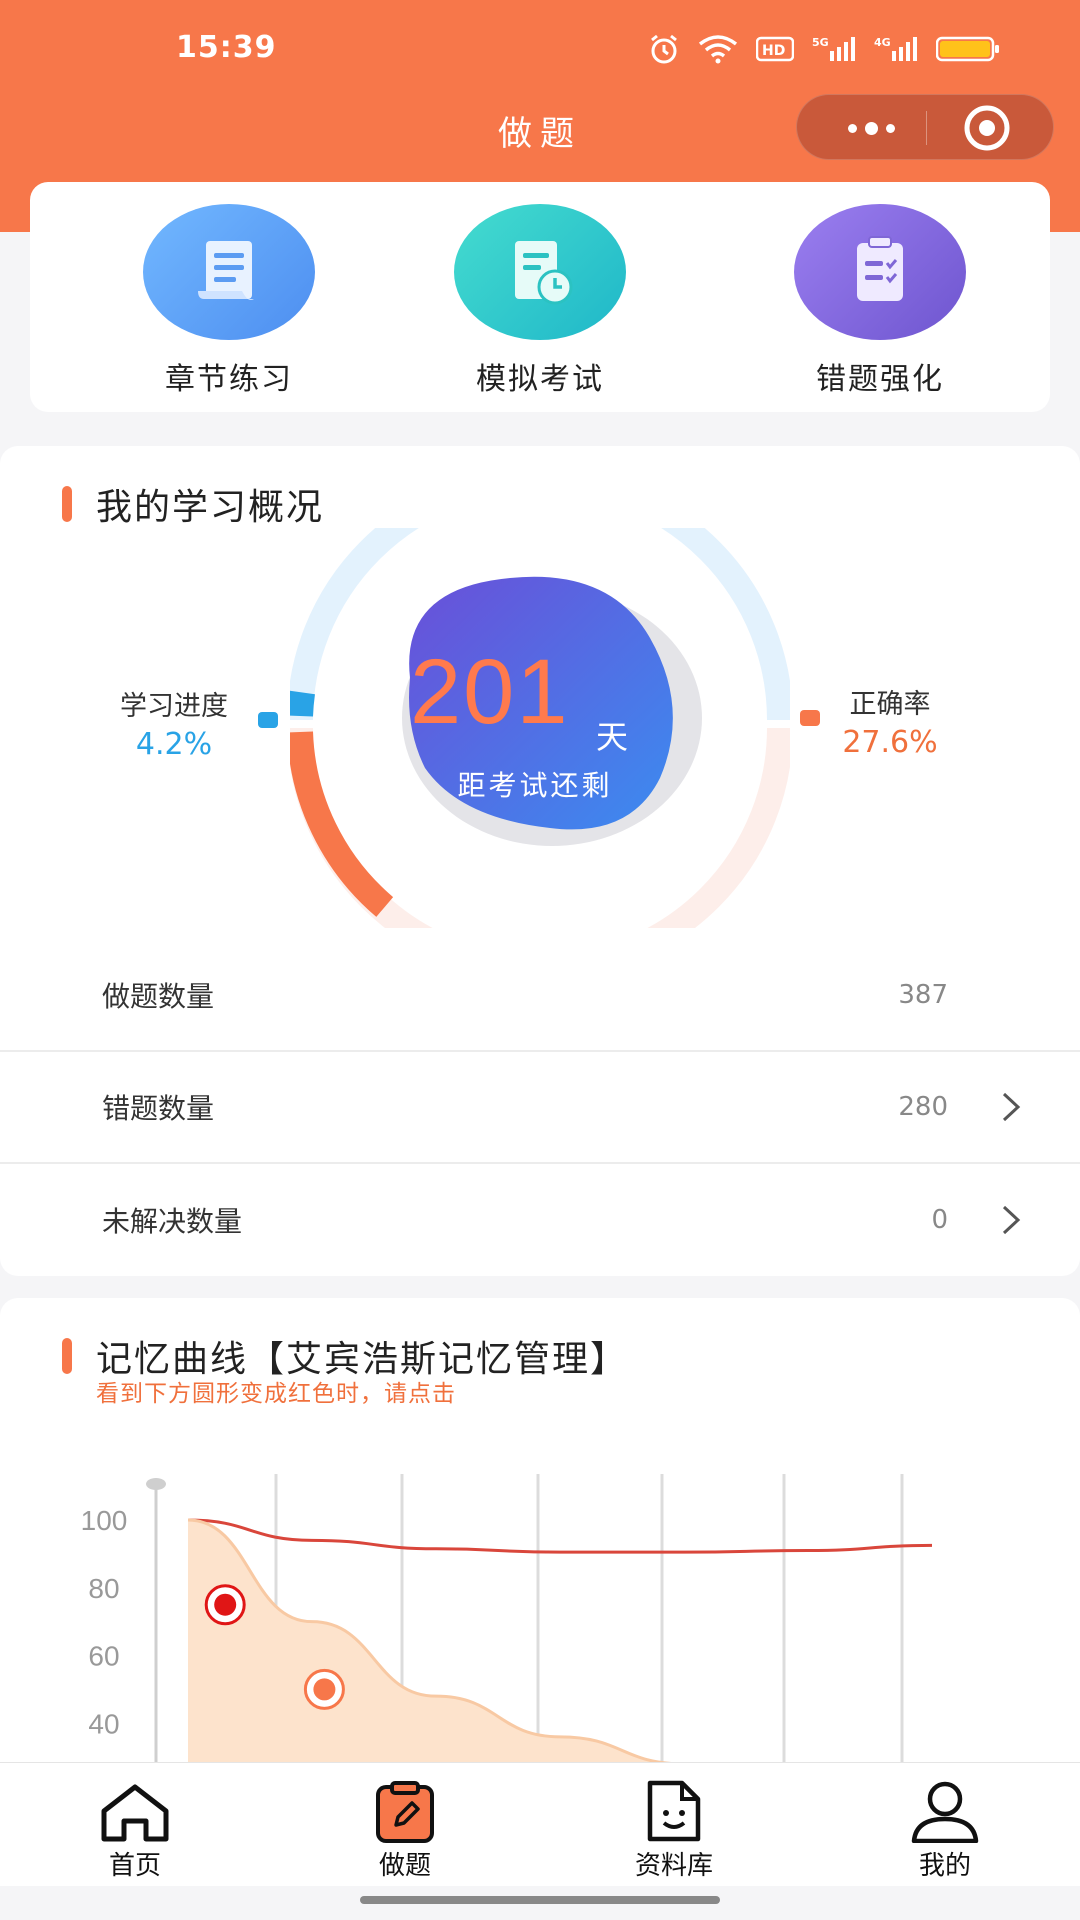 The width and height of the screenshot is (1080, 1920). What do you see at coordinates (540, 272) in the screenshot?
I see `exam-clock-icon` at bounding box center [540, 272].